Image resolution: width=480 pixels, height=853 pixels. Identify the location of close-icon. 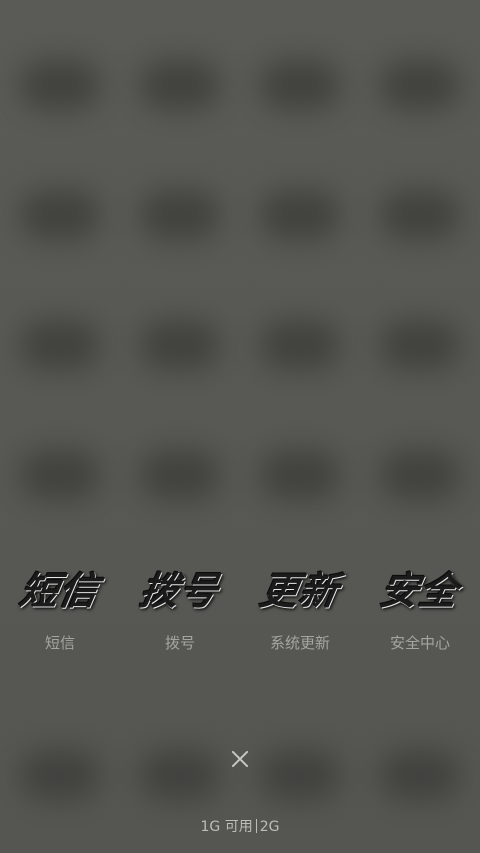
(240, 759).